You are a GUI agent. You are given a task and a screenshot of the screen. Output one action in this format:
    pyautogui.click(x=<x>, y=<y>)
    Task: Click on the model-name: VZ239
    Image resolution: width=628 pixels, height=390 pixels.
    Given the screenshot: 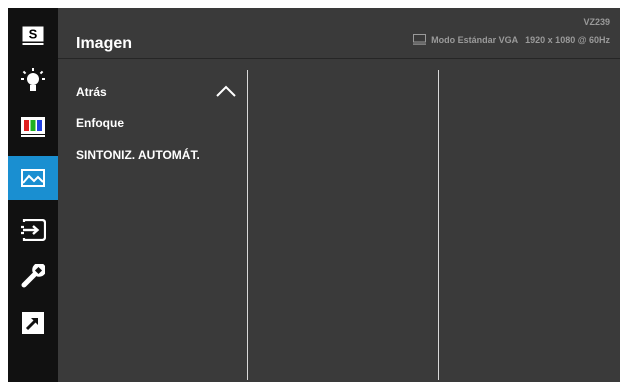 What is the action you would take?
    pyautogui.click(x=596, y=22)
    